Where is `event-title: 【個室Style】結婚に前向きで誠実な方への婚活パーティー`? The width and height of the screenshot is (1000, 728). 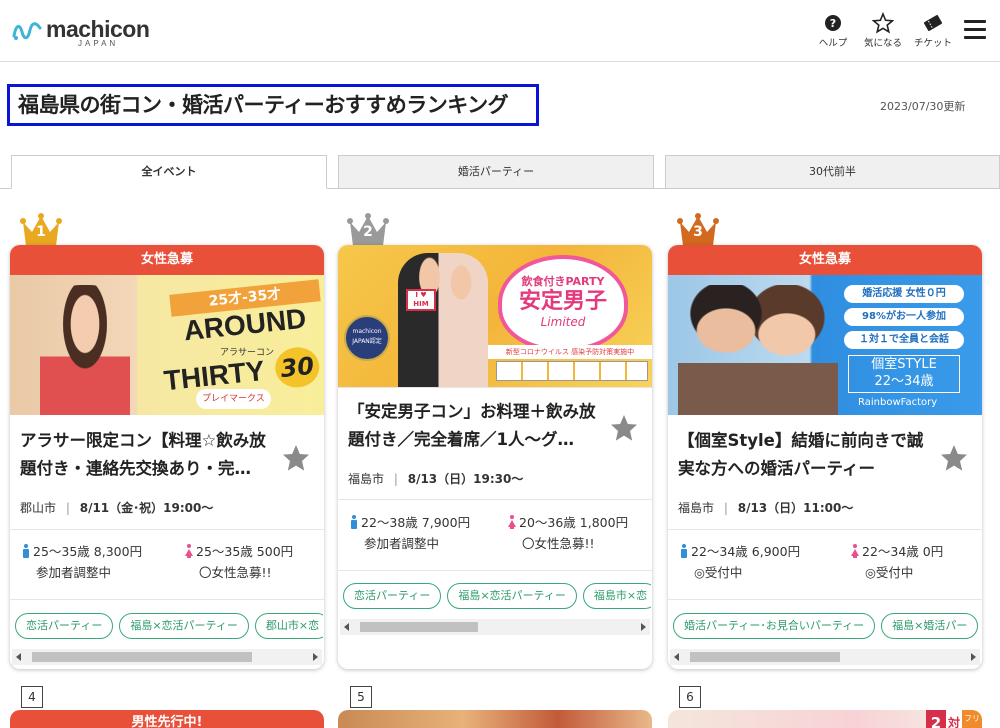 event-title: 【個室Style】結婚に前向きで誠実な方への婚活パーティー is located at coordinates (803, 455).